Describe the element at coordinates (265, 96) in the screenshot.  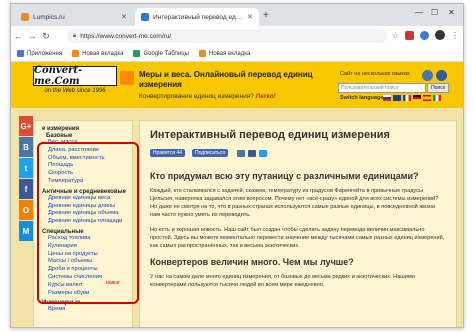
I see `subtitle-emphasis: Легко!` at that location.